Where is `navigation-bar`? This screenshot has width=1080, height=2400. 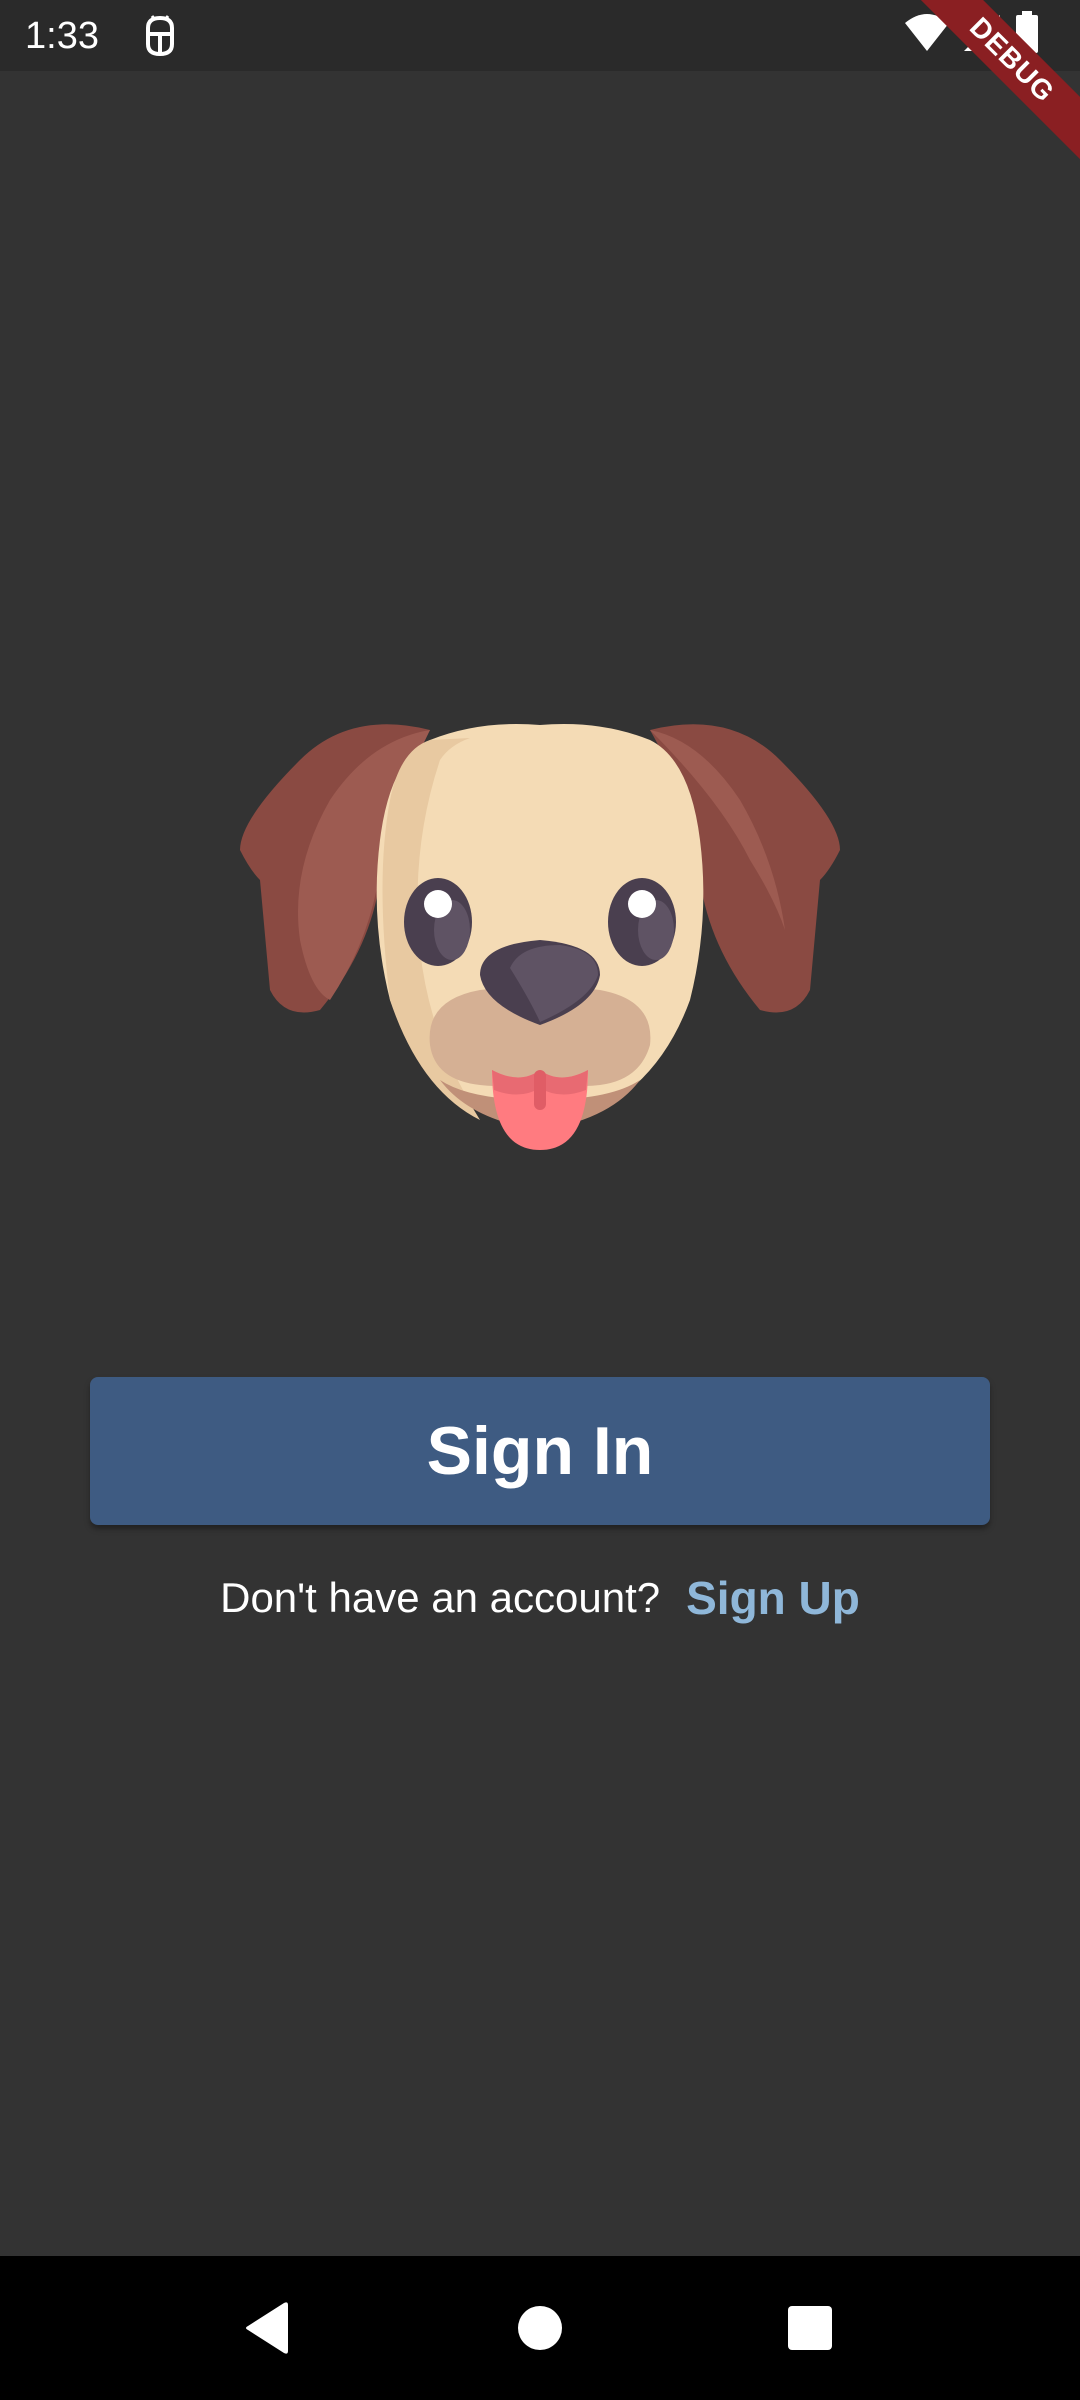
navigation-bar is located at coordinates (540, 2328).